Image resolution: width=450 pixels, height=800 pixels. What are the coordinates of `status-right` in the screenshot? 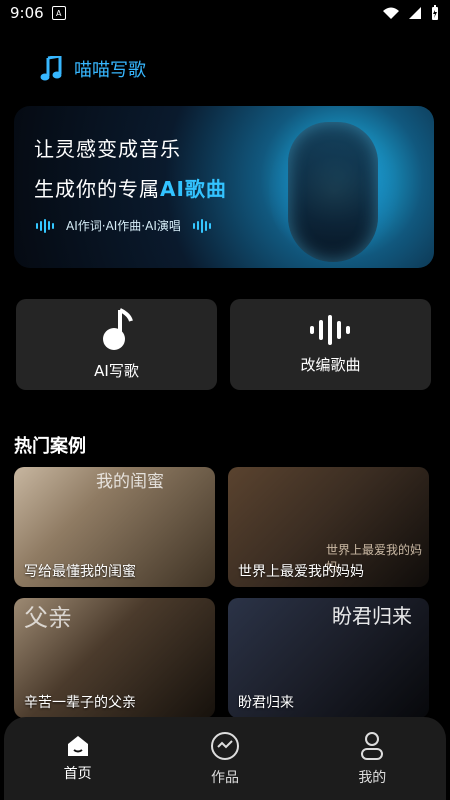 It's located at (411, 13).